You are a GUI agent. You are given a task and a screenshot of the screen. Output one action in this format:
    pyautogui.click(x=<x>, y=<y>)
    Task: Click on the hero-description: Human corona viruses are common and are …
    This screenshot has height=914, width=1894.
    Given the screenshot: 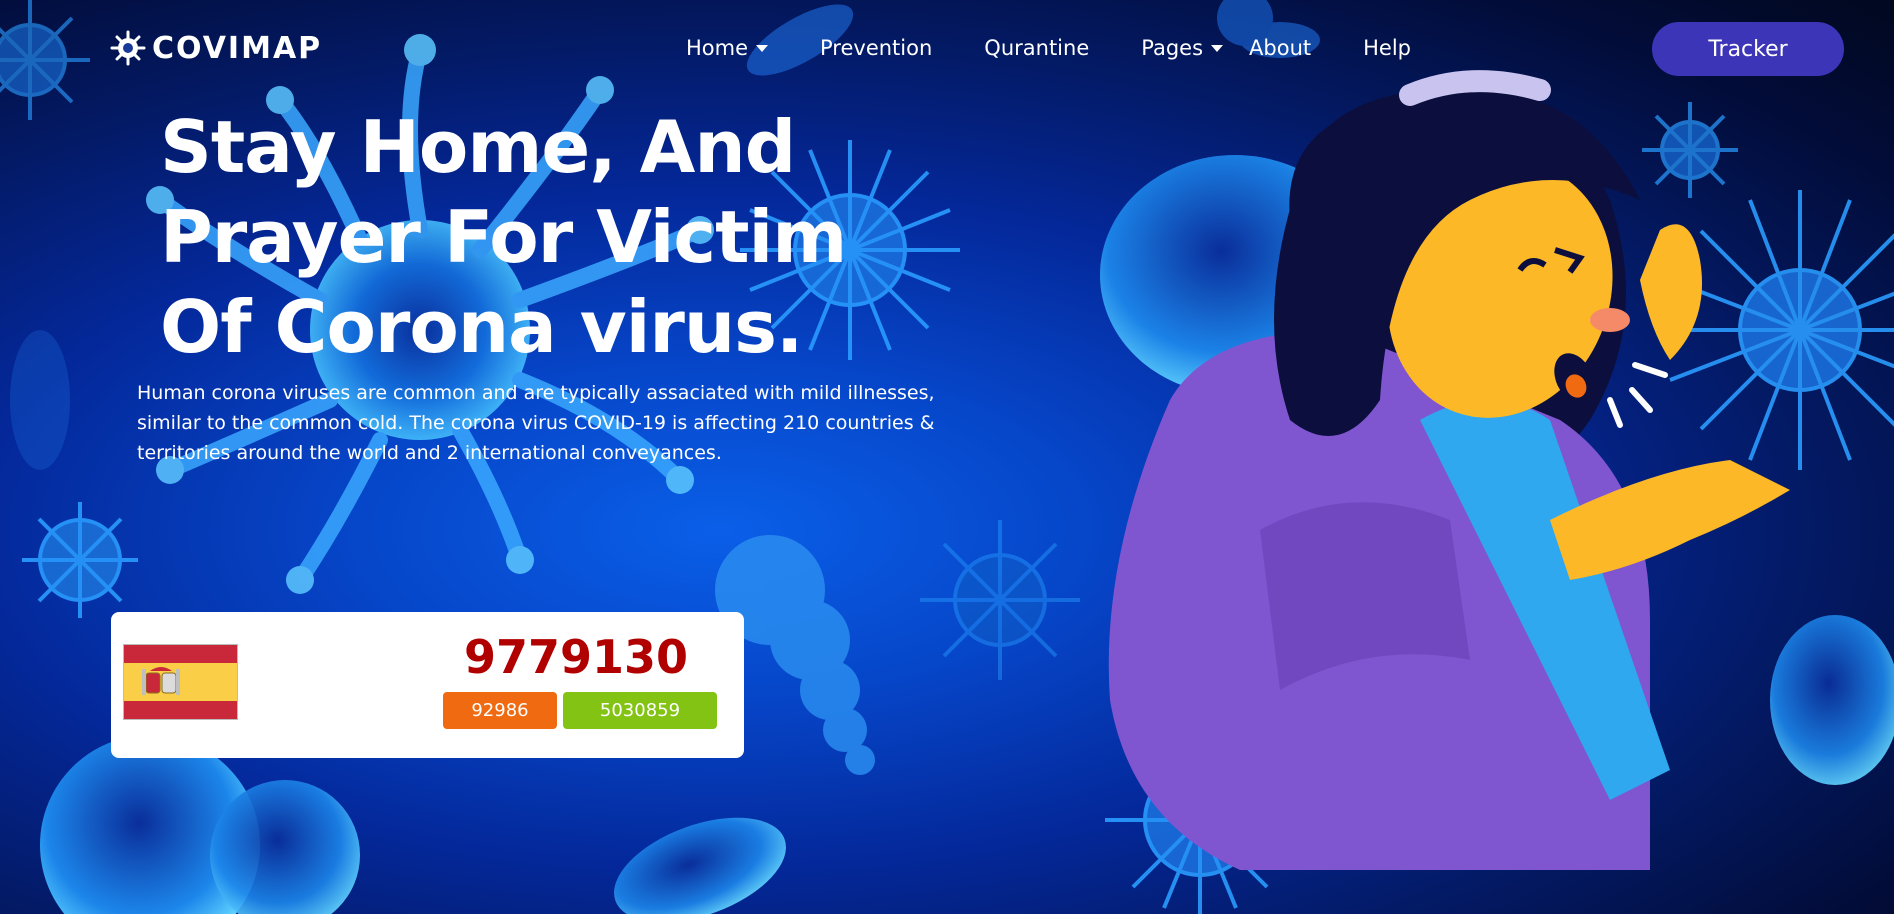 What is the action you would take?
    pyautogui.click(x=536, y=423)
    